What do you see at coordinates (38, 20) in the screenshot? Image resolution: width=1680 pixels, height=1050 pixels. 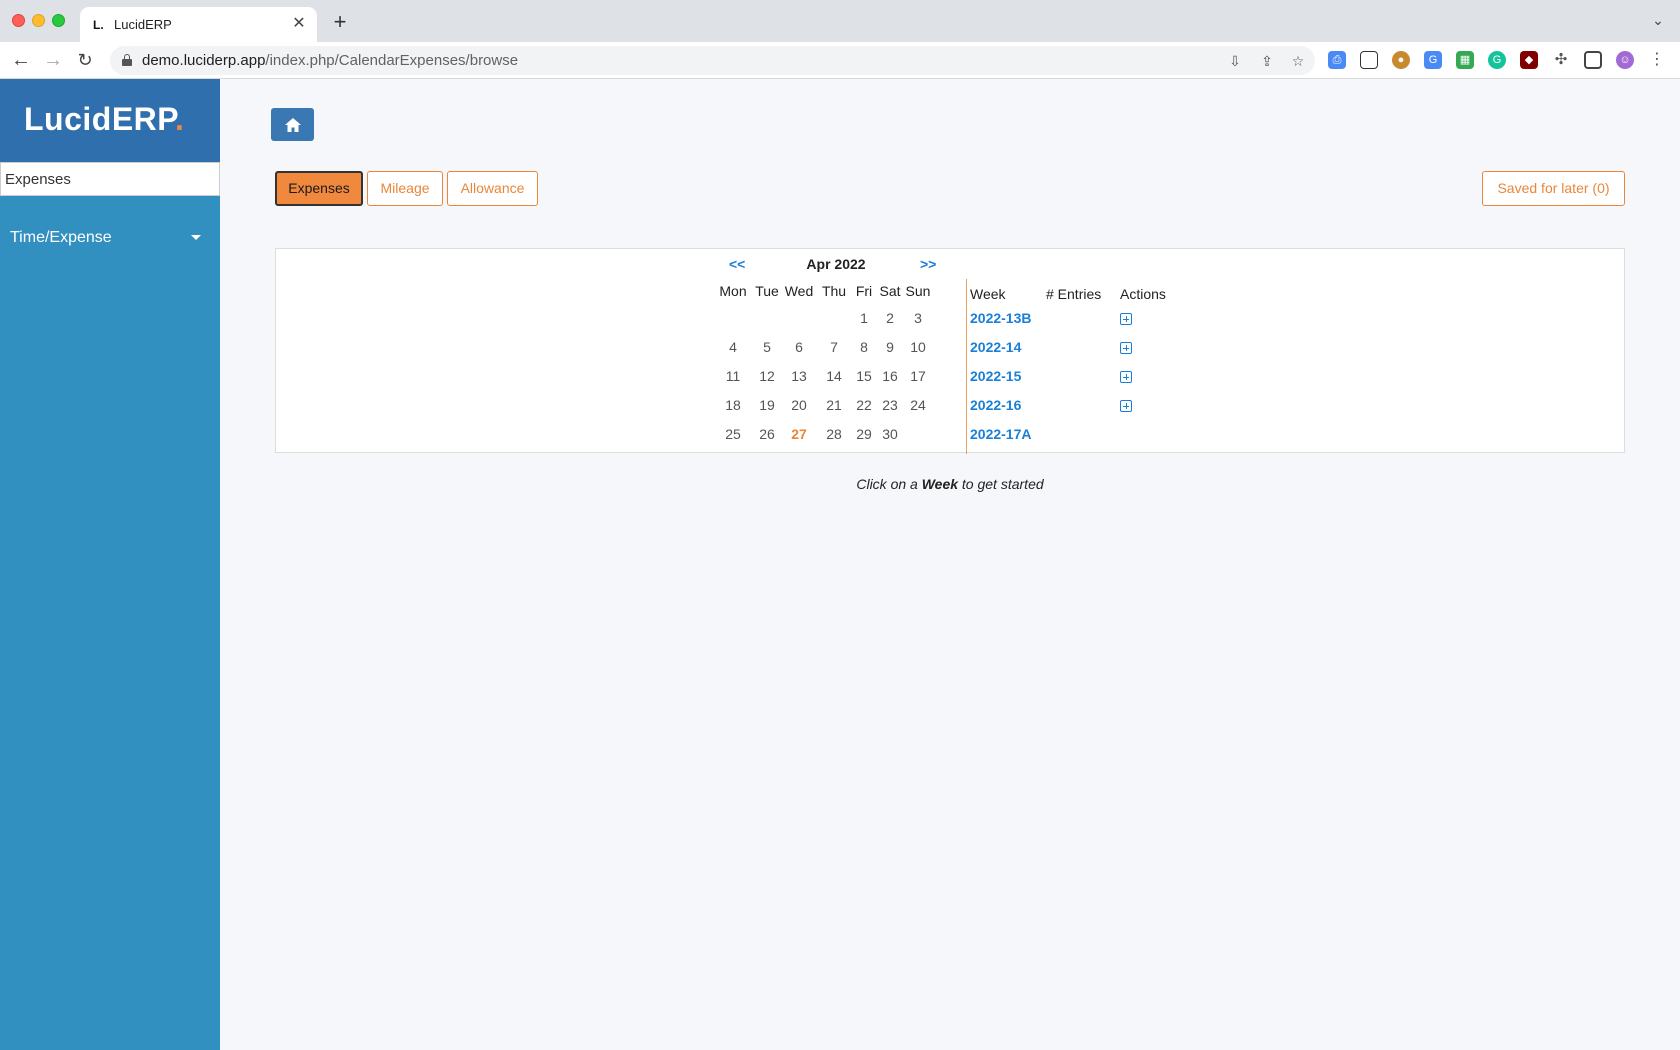 I see `minimize-window-button` at bounding box center [38, 20].